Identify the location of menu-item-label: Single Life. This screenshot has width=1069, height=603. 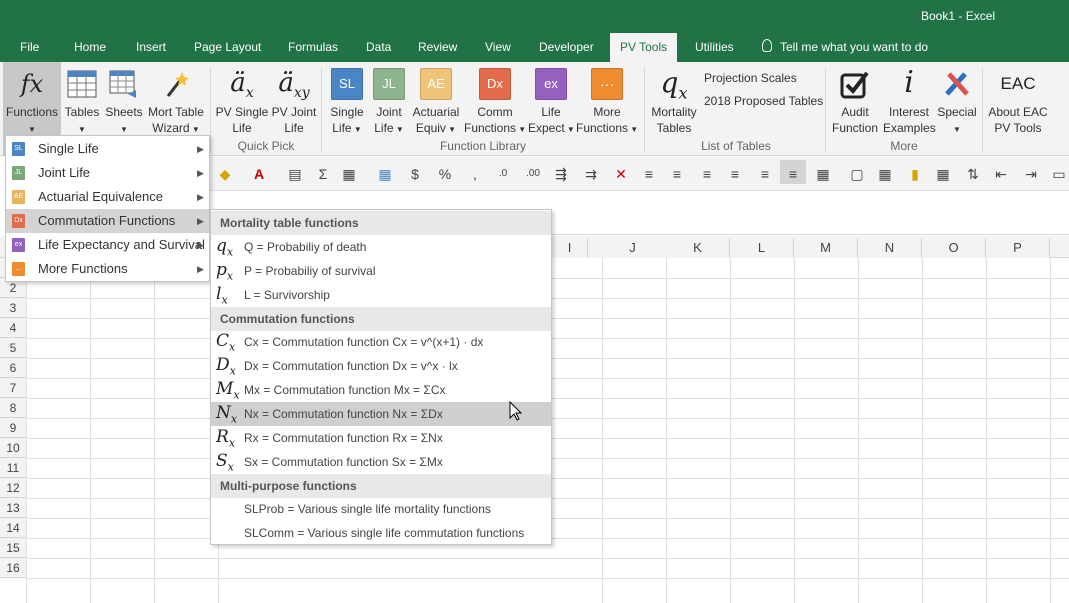
(68, 148).